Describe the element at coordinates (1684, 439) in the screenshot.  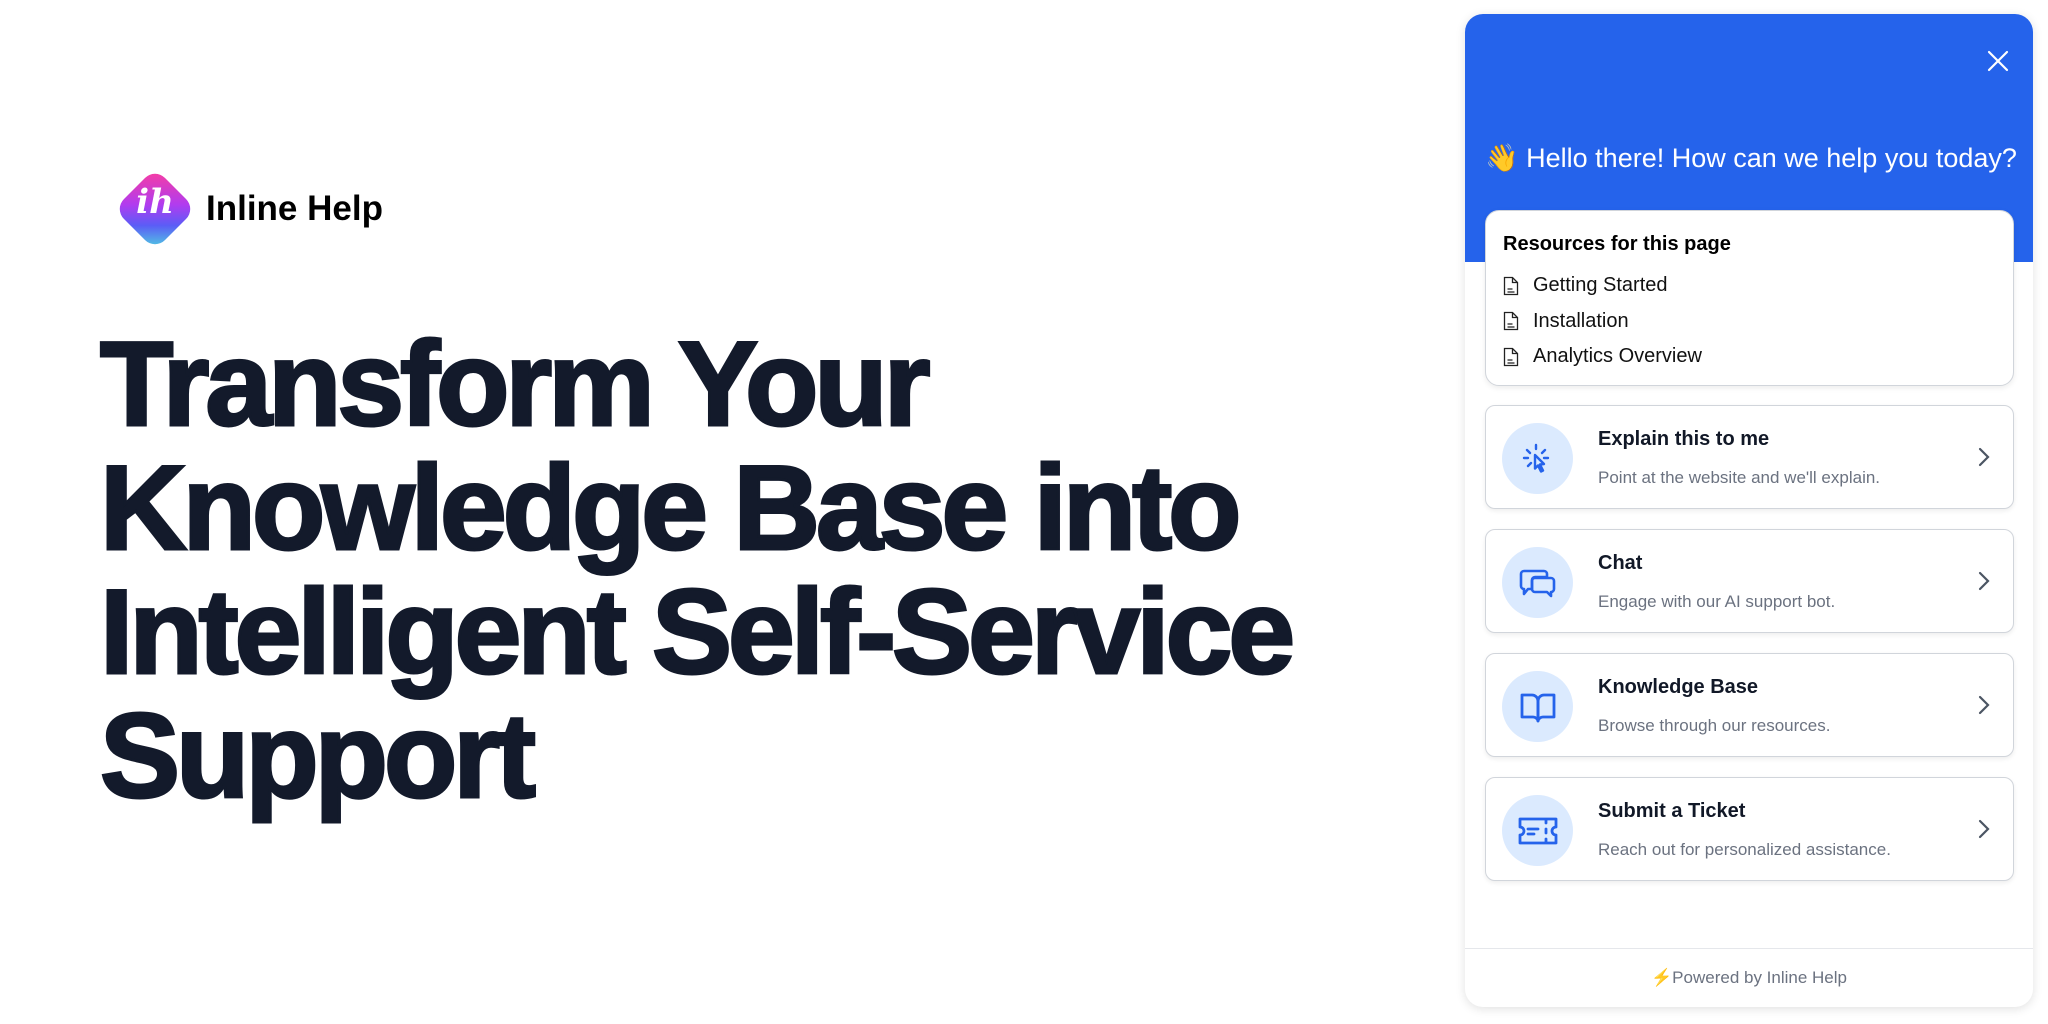
I see `option-title: Explain this to me` at that location.